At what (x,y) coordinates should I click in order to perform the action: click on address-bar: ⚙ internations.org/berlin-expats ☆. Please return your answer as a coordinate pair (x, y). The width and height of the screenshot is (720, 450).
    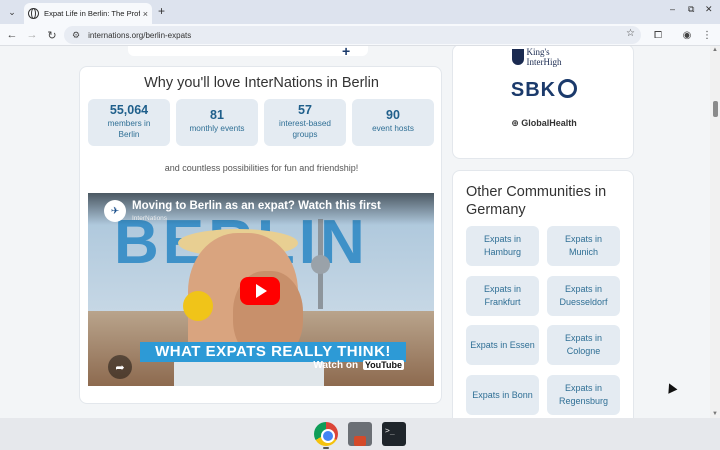
    Looking at the image, I should click on (352, 35).